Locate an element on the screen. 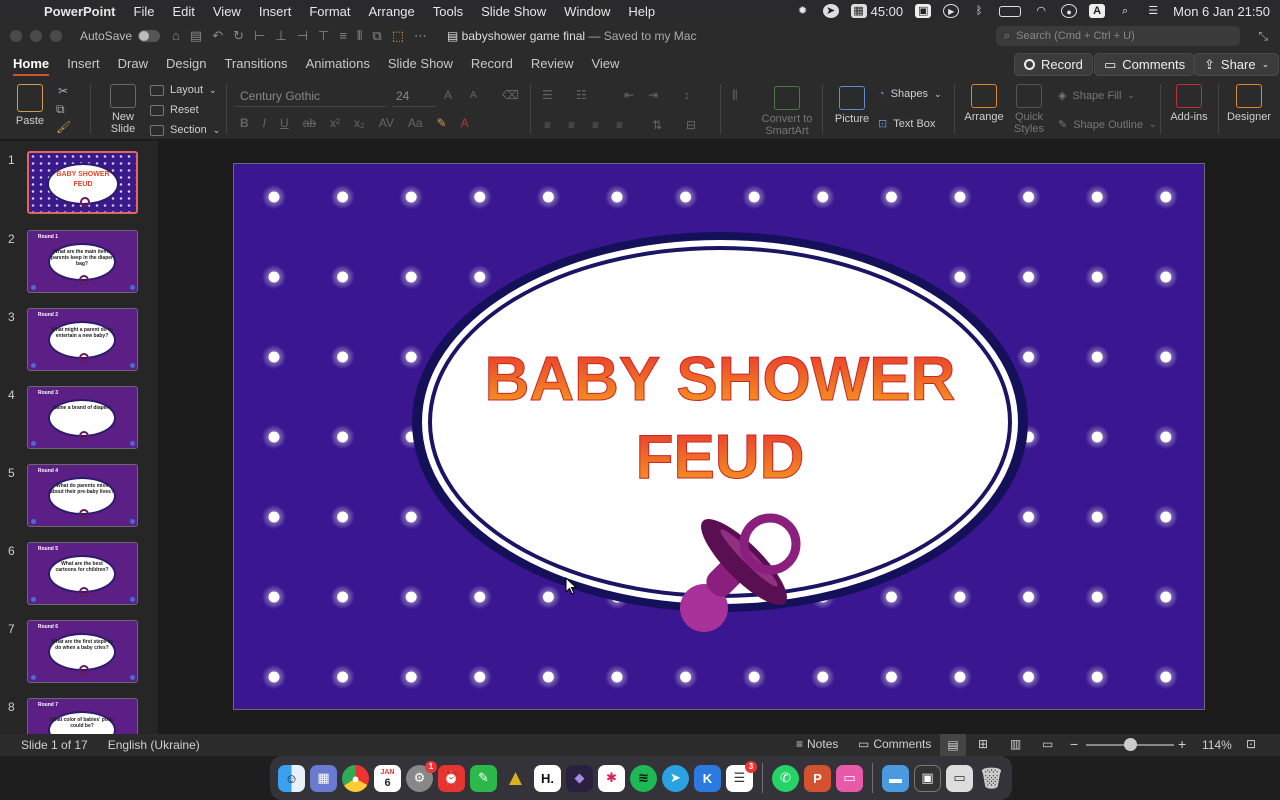  align-text-icon: ⊟ is located at coordinates (691, 125).